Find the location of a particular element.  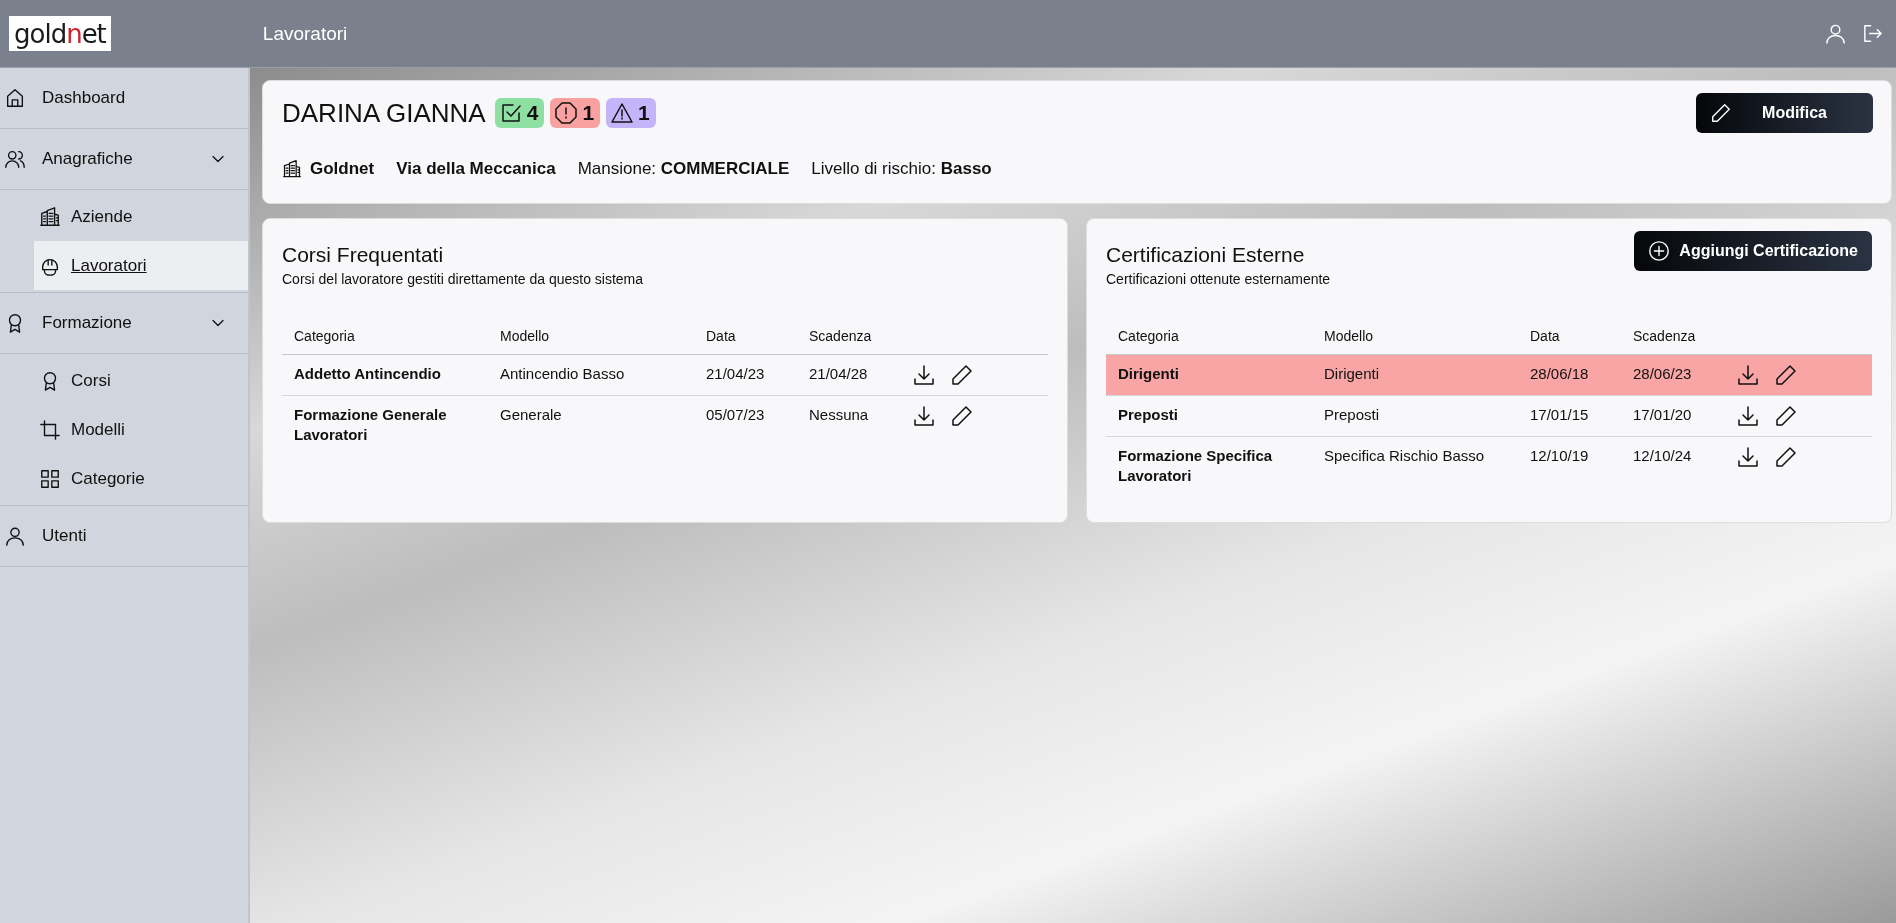

grid-icon is located at coordinates (50, 478).